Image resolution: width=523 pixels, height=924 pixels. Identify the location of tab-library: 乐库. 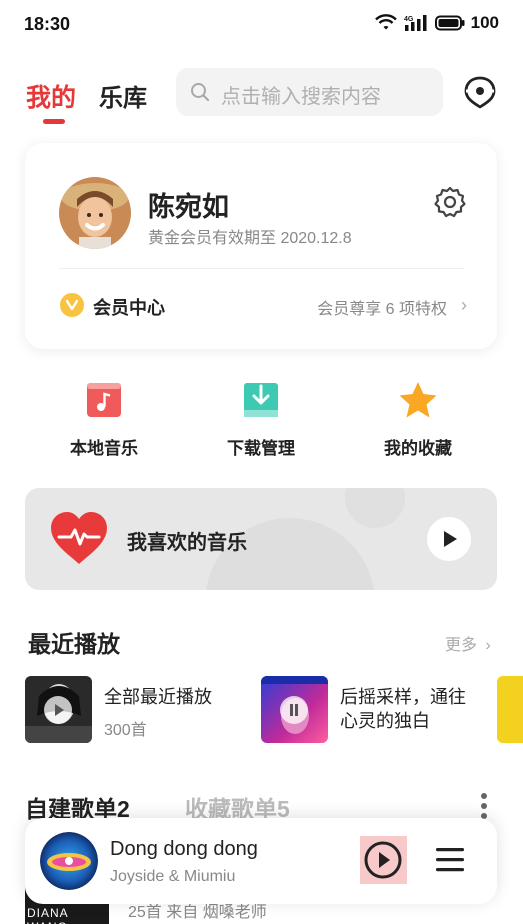
(123, 95).